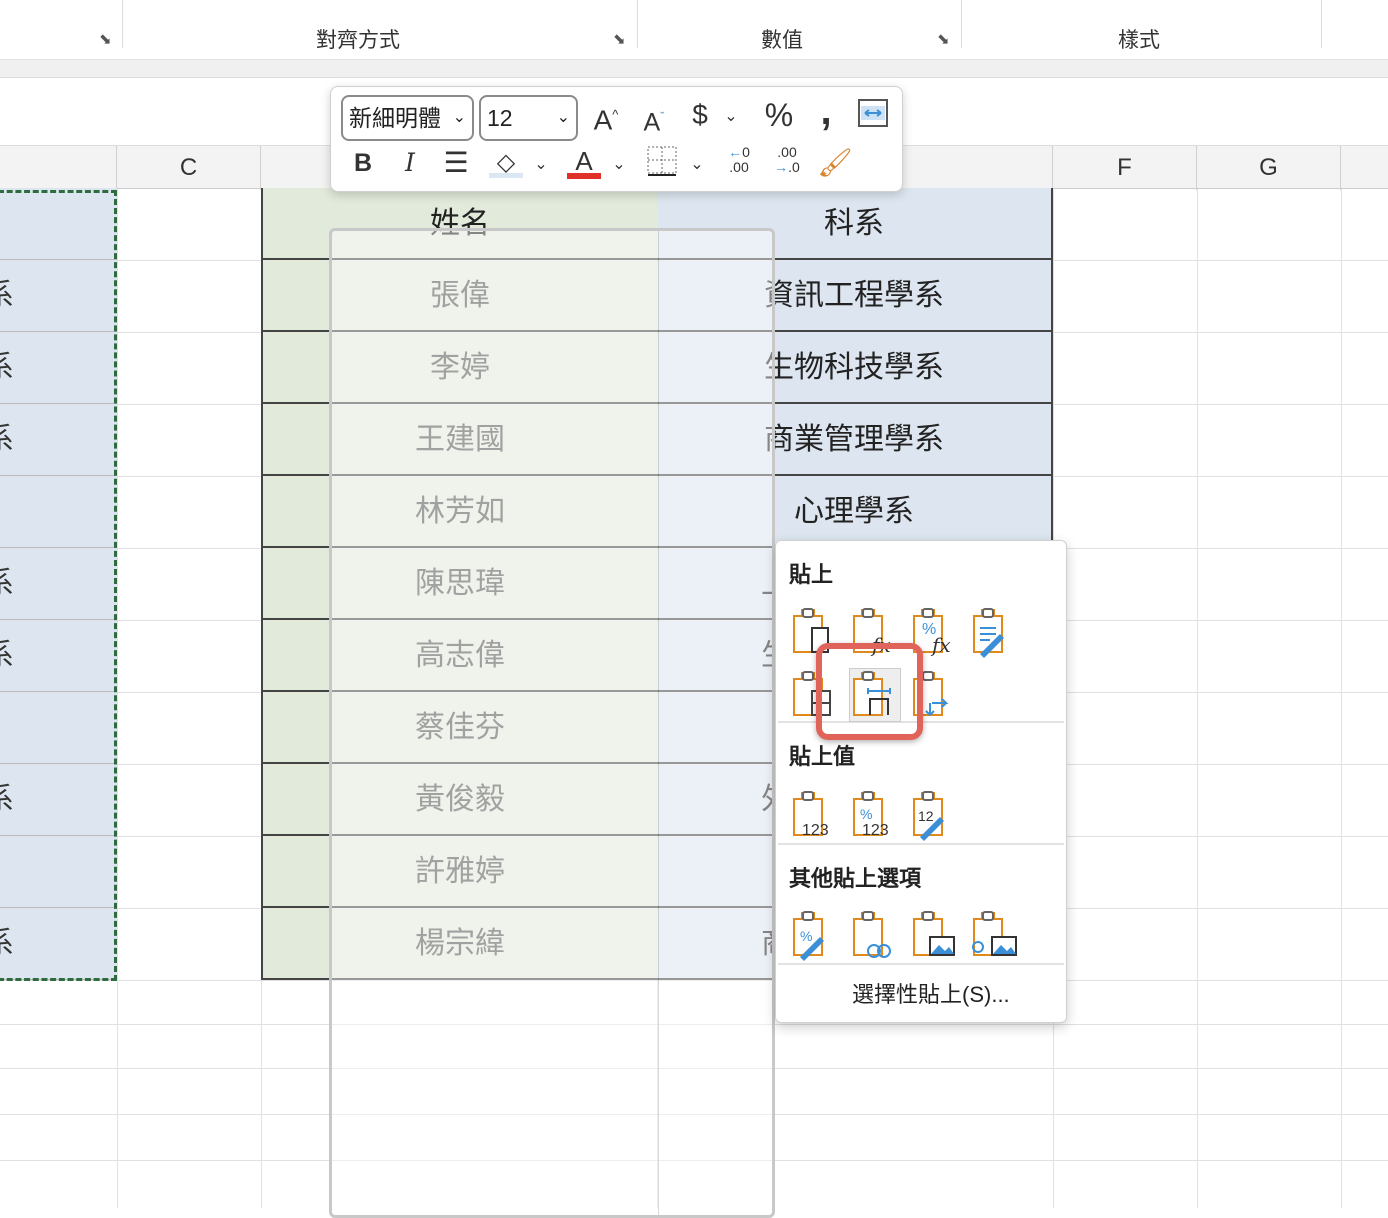 This screenshot has width=1388, height=1218. I want to click on values-number-format-icon: % 123, so click(875, 815).